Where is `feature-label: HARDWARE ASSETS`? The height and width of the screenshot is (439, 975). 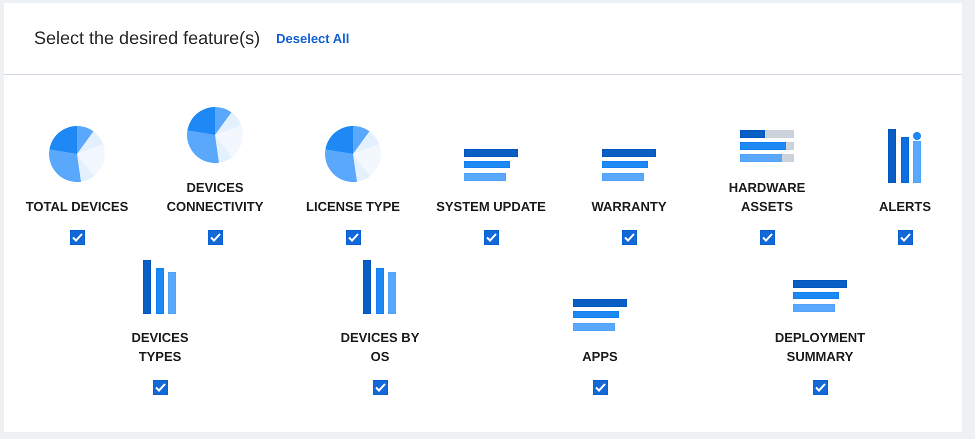 feature-label: HARDWARE ASSETS is located at coordinates (767, 197).